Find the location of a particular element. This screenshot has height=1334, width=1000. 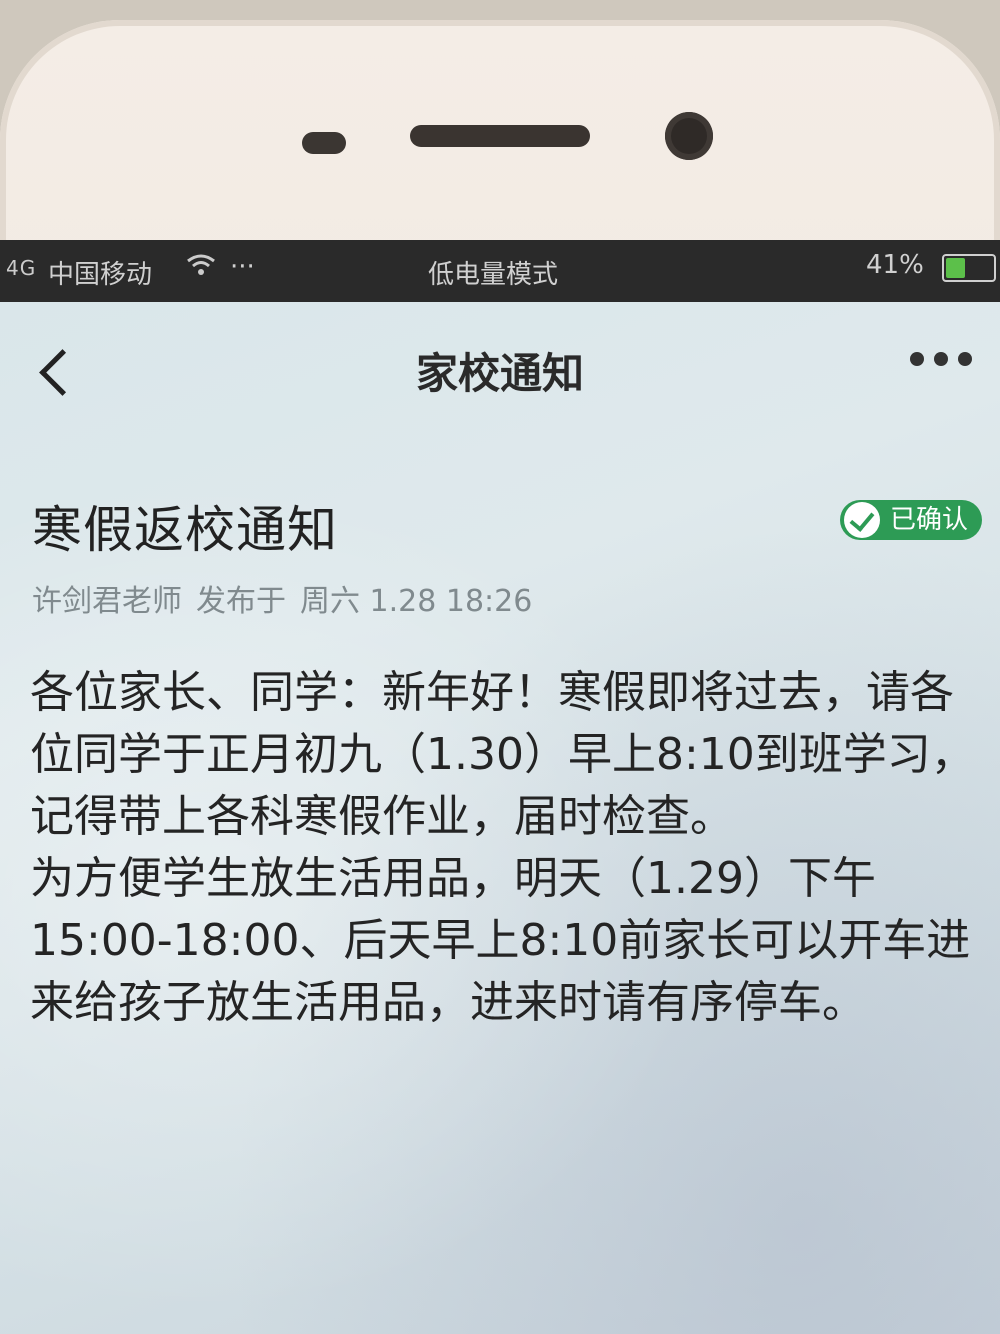

status-bar: 4G 中国移动 ··· 低电量模式 41% is located at coordinates (500, 271).